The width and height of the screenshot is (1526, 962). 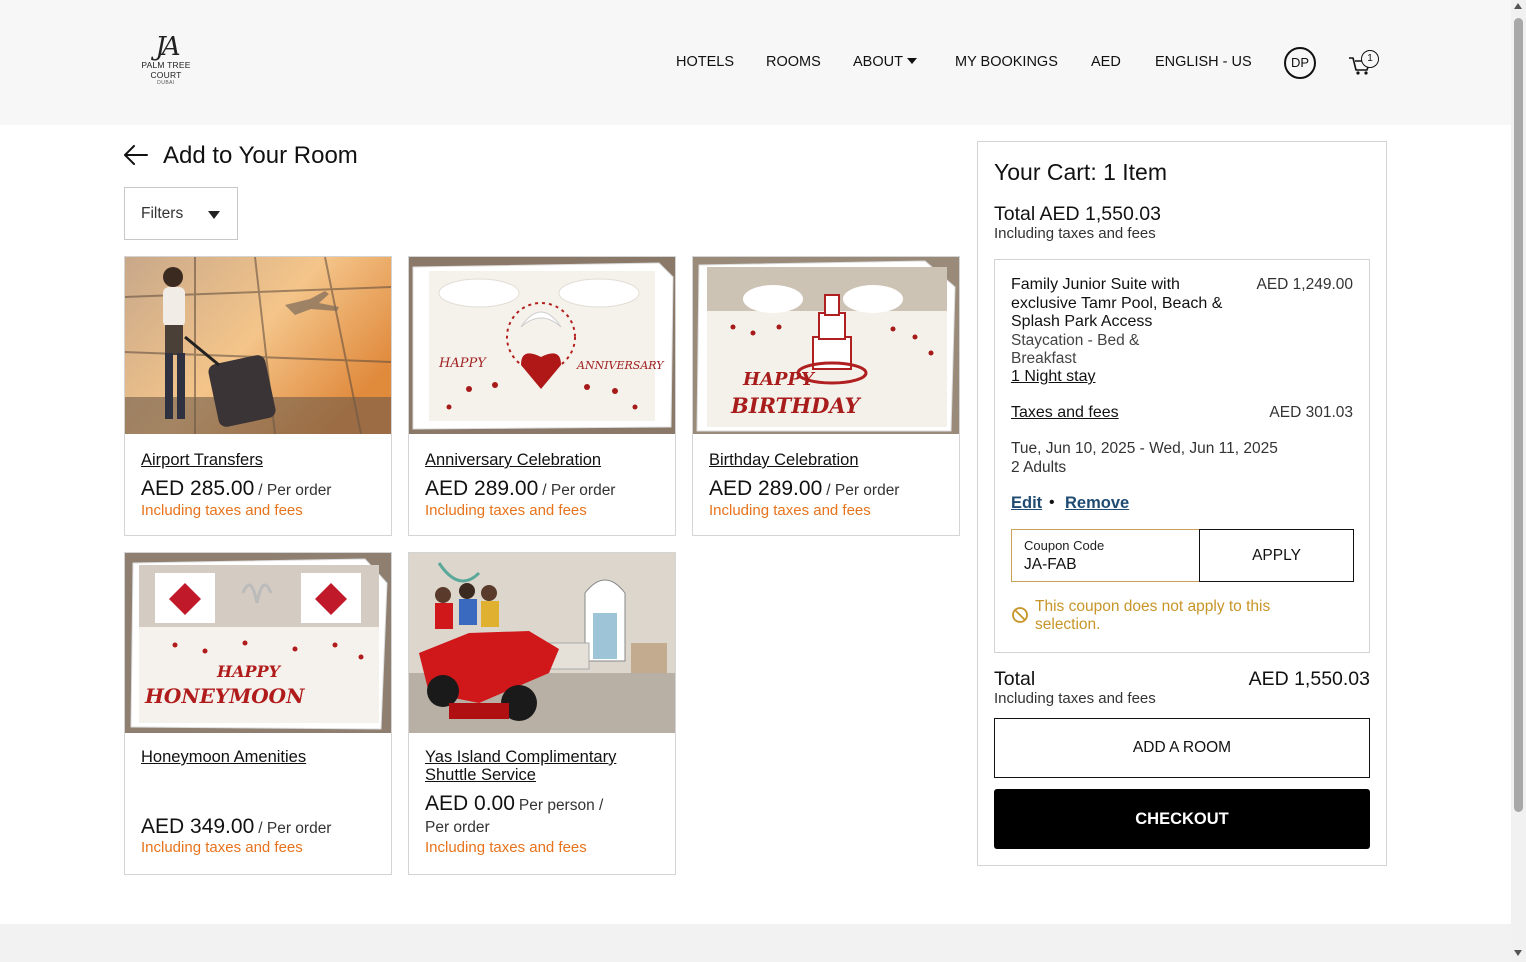 What do you see at coordinates (162, 213) in the screenshot?
I see `filters-label: Filters` at bounding box center [162, 213].